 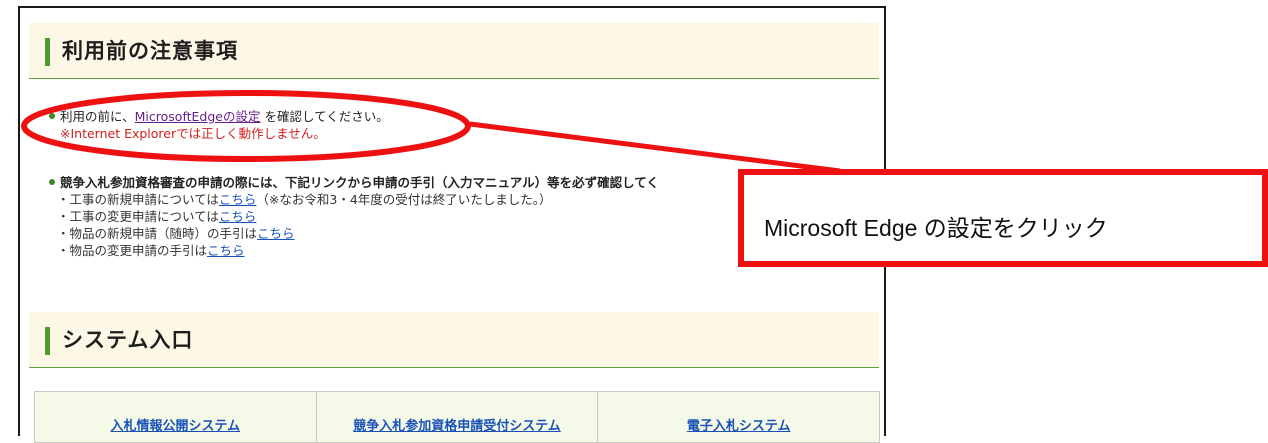 What do you see at coordinates (246, 126) in the screenshot?
I see `highlight-ellipse` at bounding box center [246, 126].